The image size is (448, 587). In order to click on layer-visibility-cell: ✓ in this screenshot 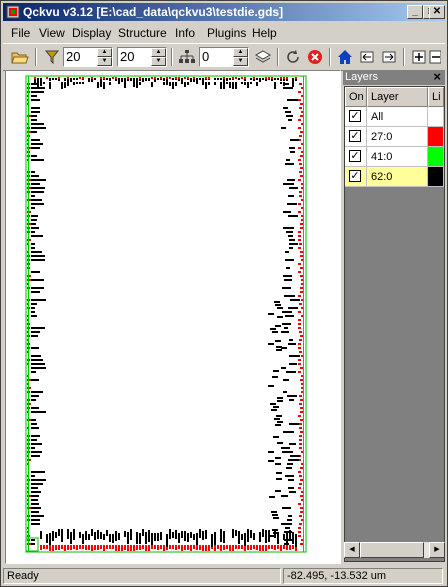, I will do `click(356, 137)`.